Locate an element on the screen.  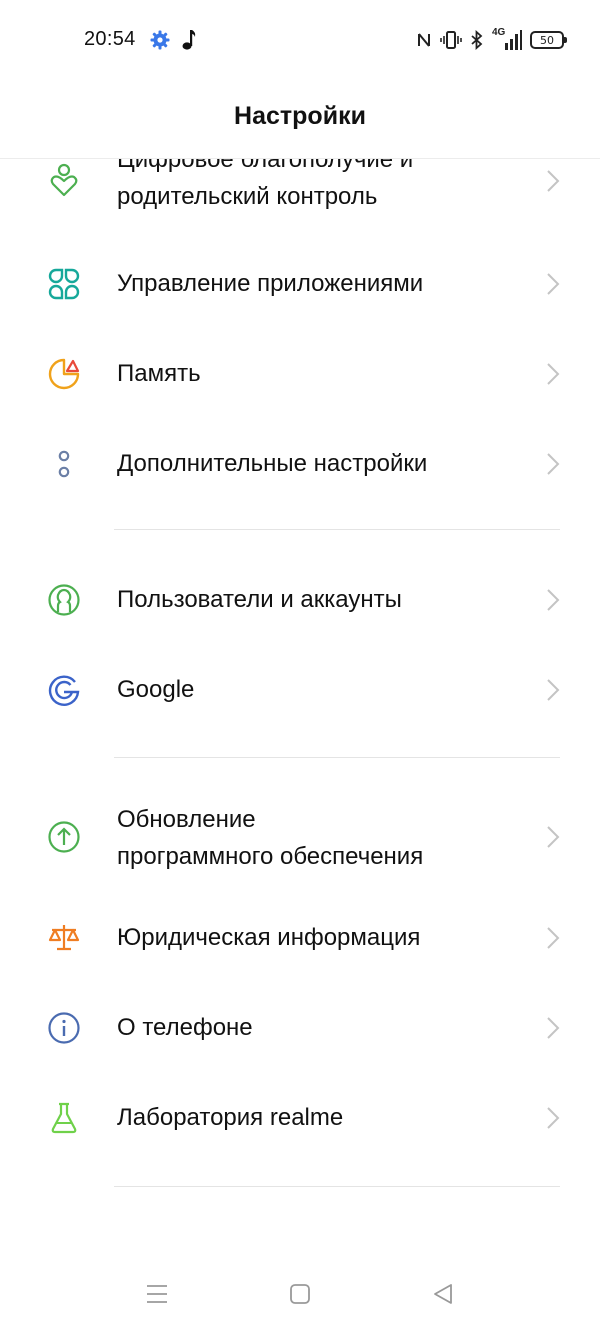
settings-item-label-line2: программного обеспечения is located at coordinates (270, 856).